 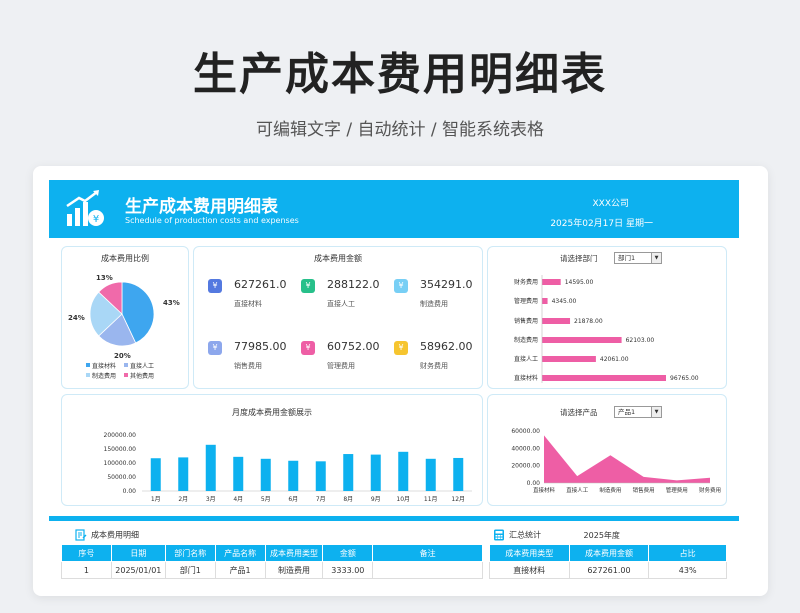 What do you see at coordinates (579, 282) in the screenshot?
I see `bar-value-label: 14595.00` at bounding box center [579, 282].